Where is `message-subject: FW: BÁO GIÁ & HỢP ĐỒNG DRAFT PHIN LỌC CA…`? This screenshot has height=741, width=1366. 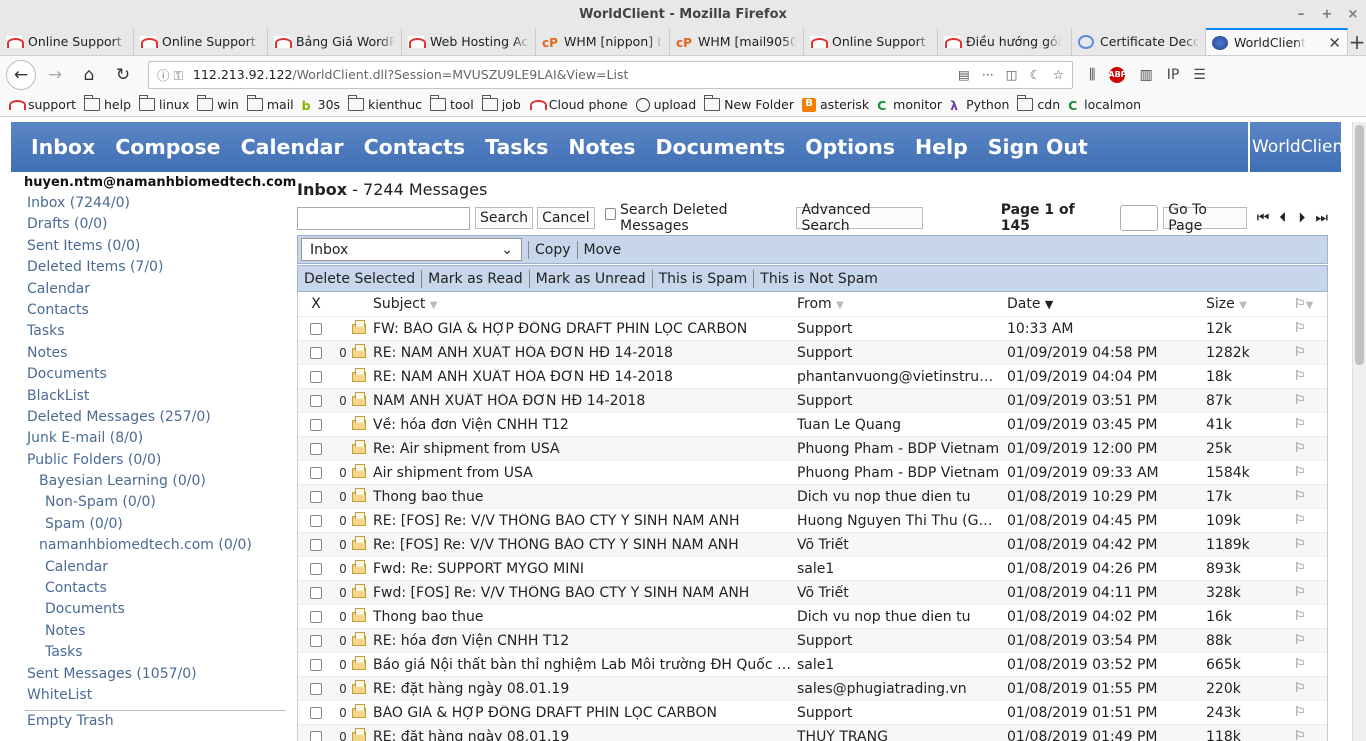
message-subject: FW: BÁO GIÁ & HỢP ĐỒNG DRAFT PHIN LỌC CA… is located at coordinates (585, 329).